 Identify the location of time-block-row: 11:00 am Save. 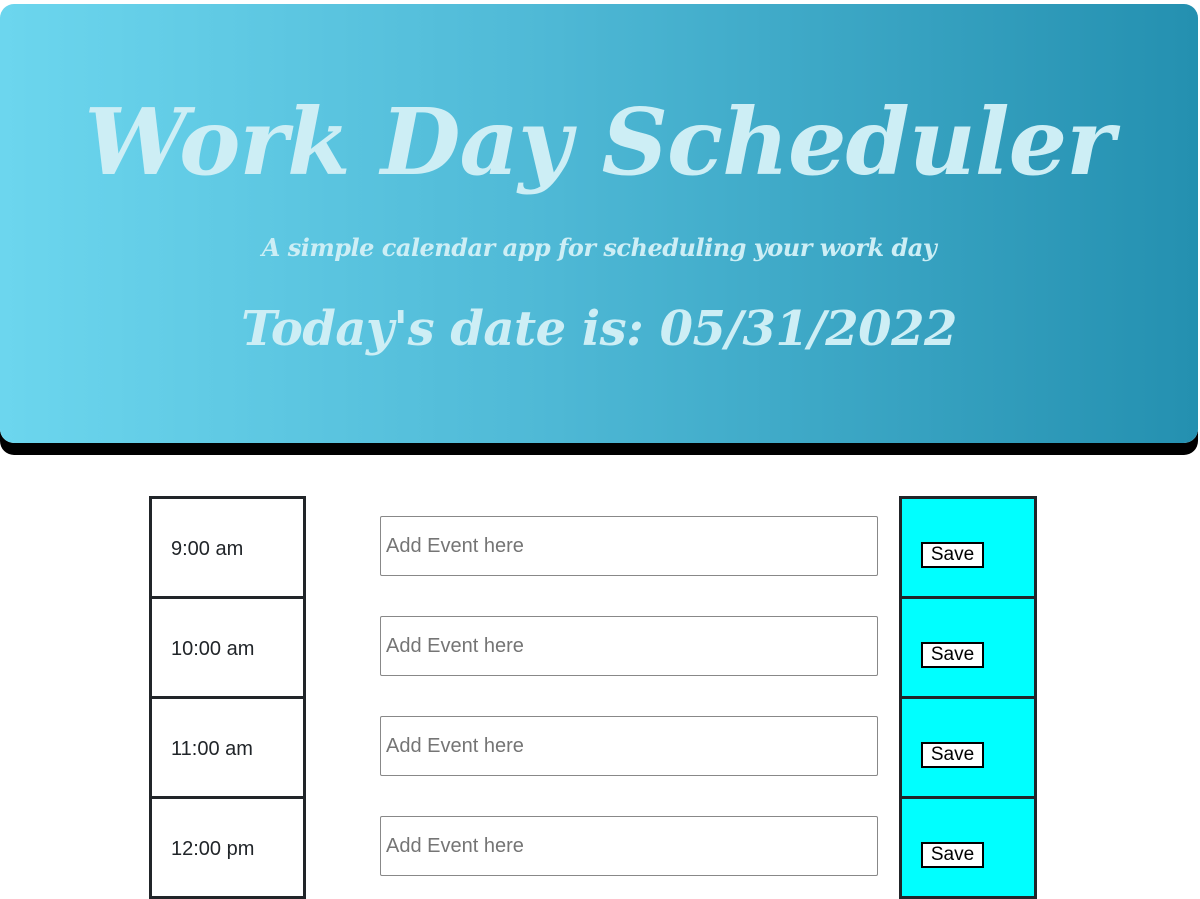
(593, 746).